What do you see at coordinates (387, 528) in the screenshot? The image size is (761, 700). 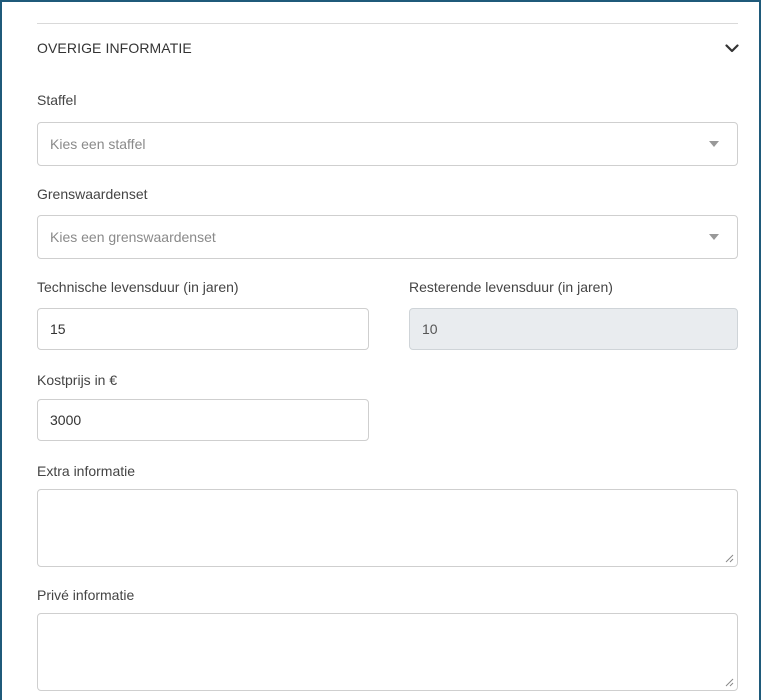 I see `extra-informatie-textarea` at bounding box center [387, 528].